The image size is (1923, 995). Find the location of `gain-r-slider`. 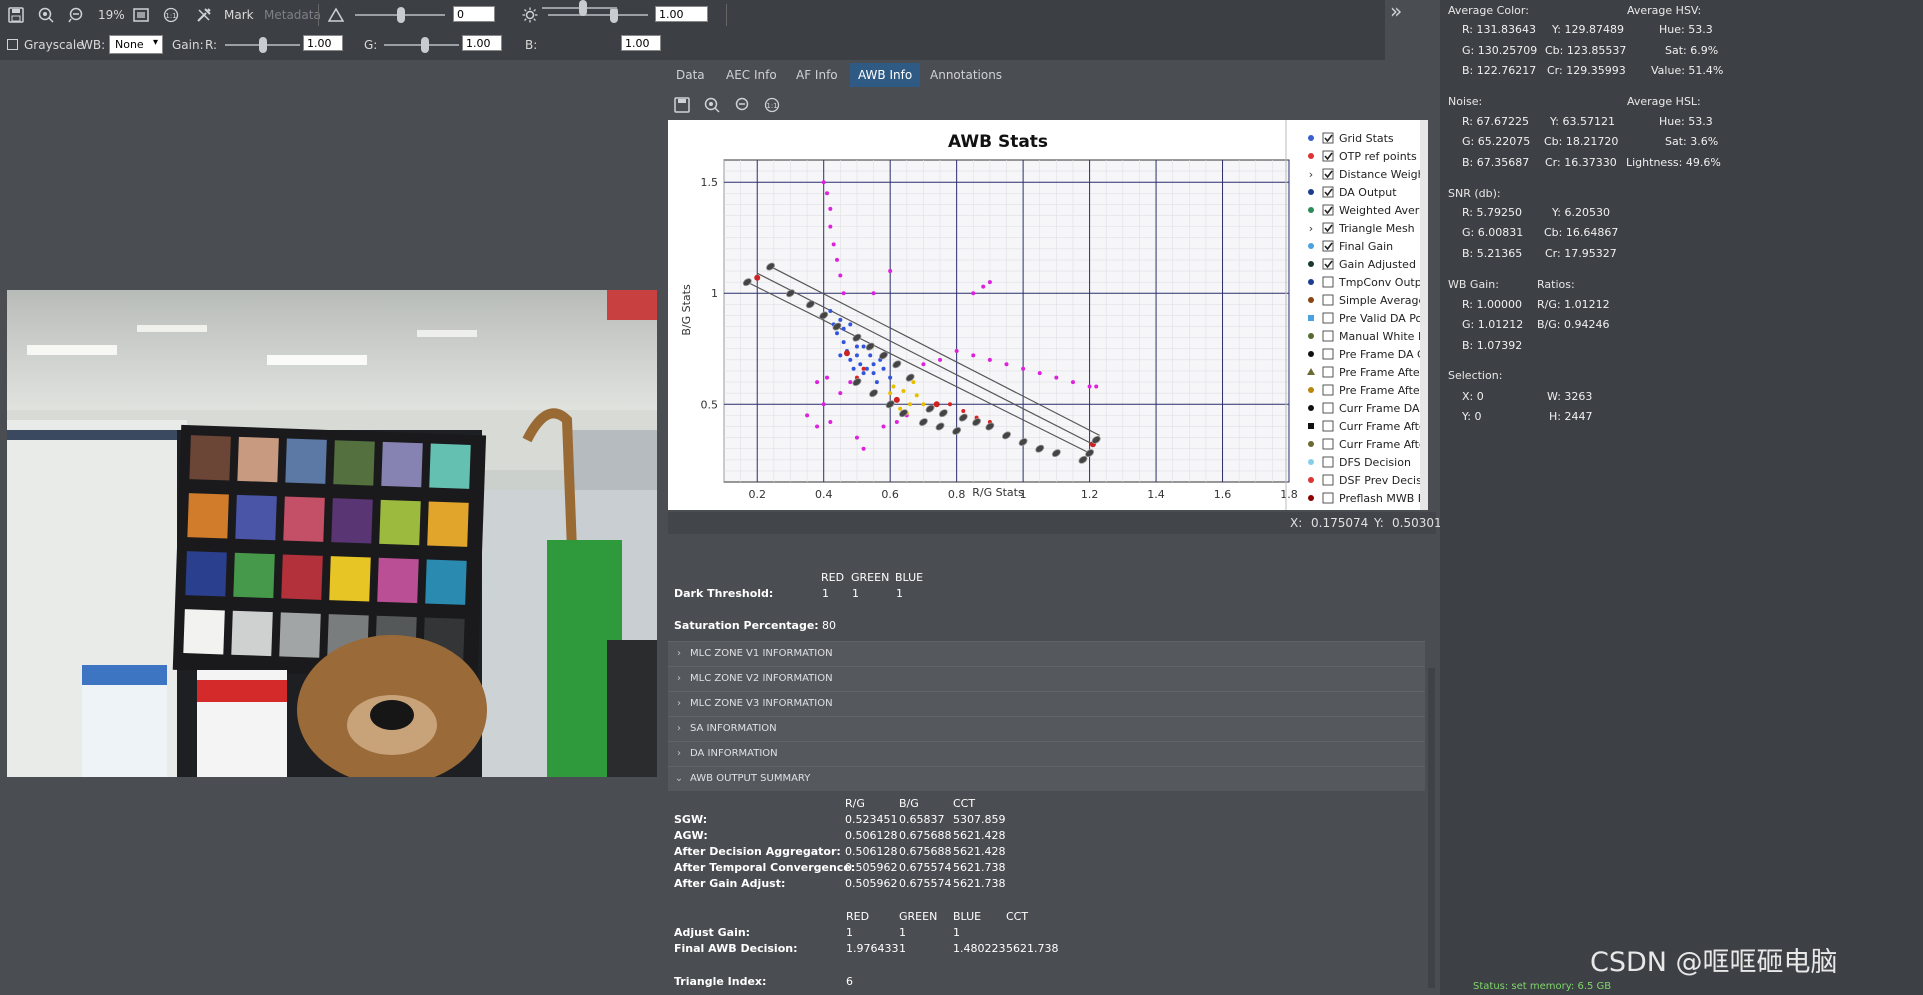

gain-r-slider is located at coordinates (262, 45).